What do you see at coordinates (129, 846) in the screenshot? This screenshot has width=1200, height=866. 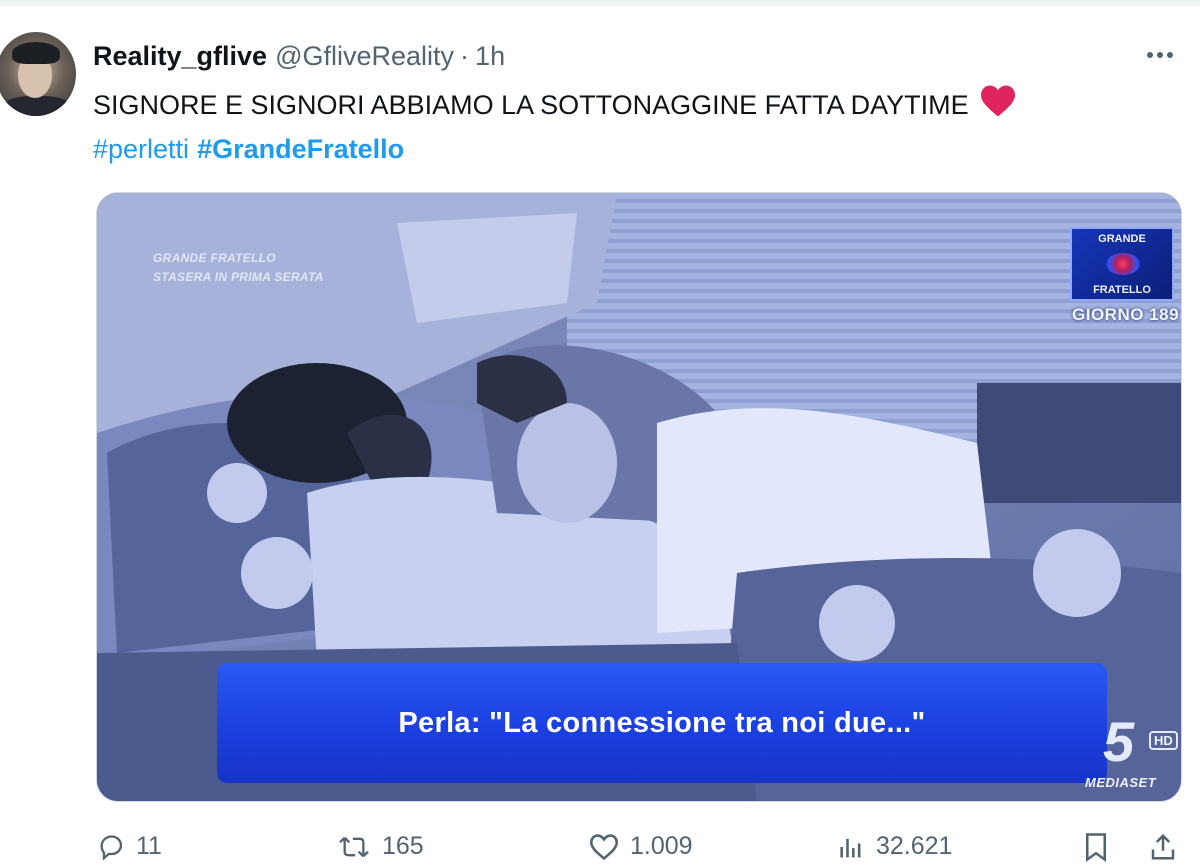 I see `reply-button: 11` at bounding box center [129, 846].